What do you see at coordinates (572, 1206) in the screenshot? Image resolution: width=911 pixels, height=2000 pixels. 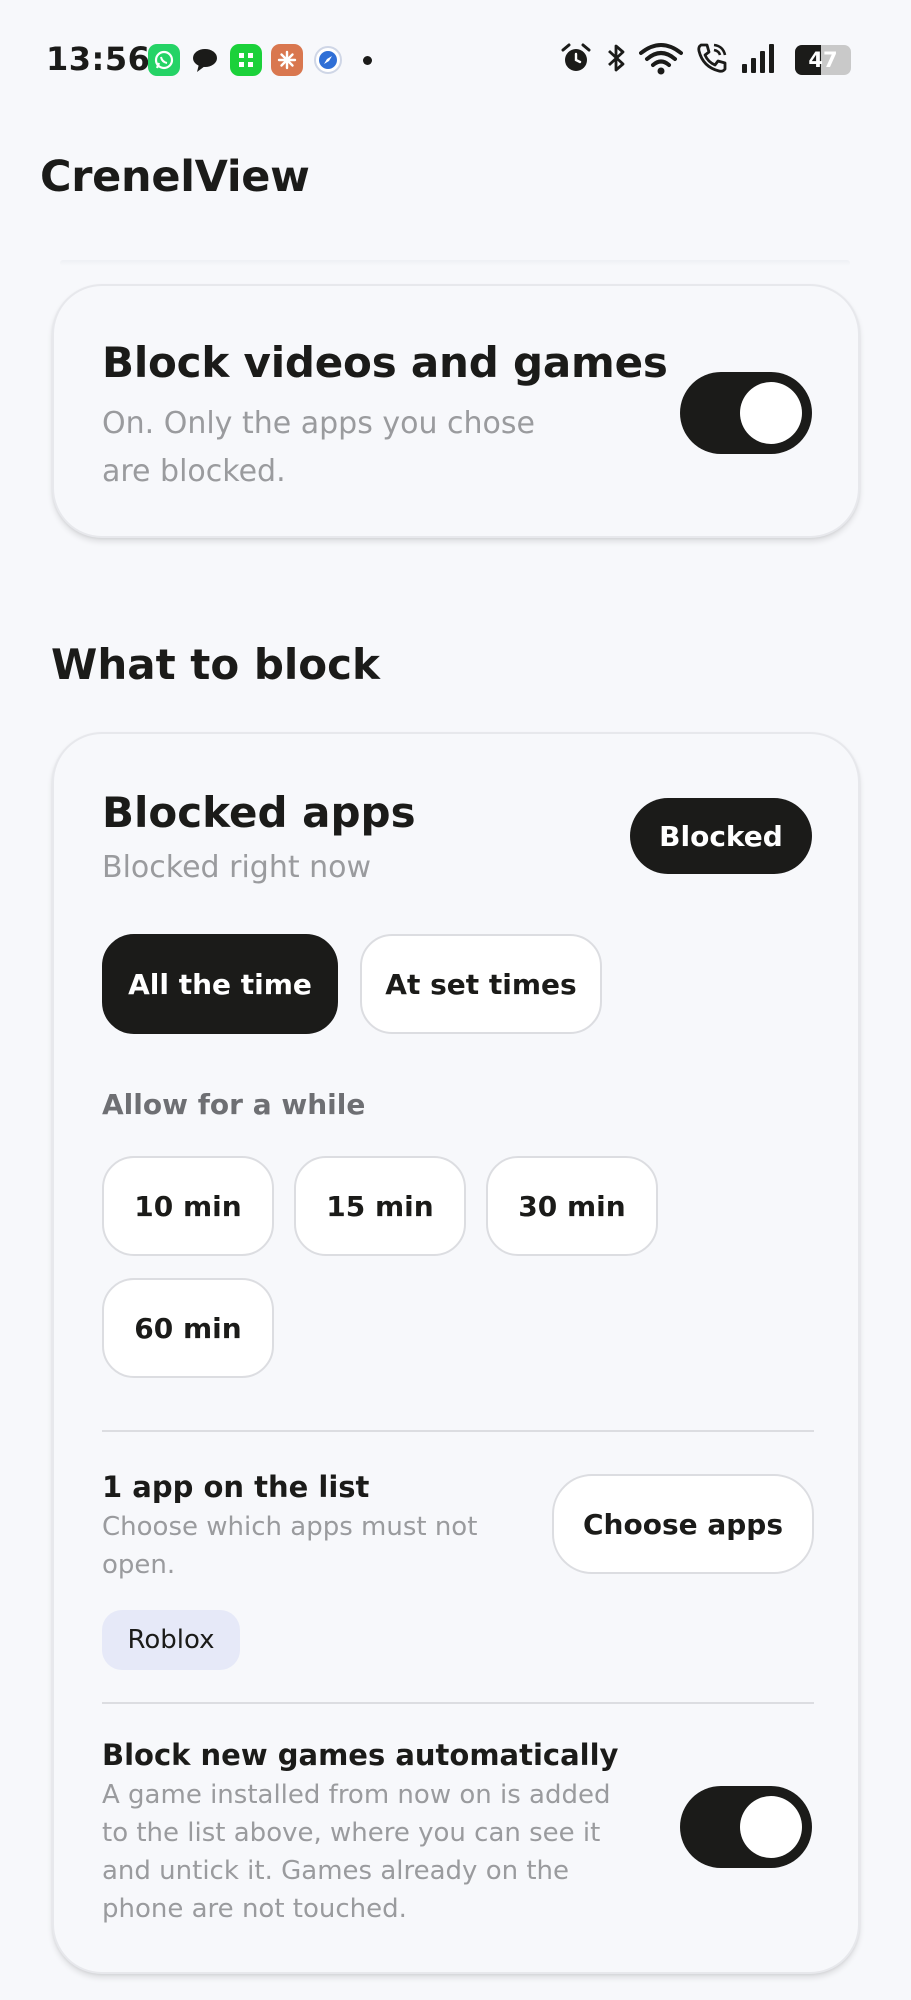 I see `allow-30-min-button: 30 min` at bounding box center [572, 1206].